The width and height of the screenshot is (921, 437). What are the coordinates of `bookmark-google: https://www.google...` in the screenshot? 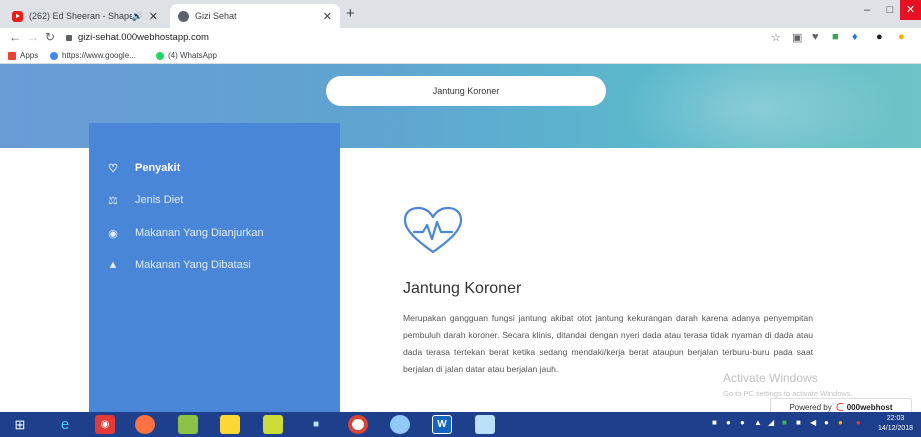 It's located at (93, 55).